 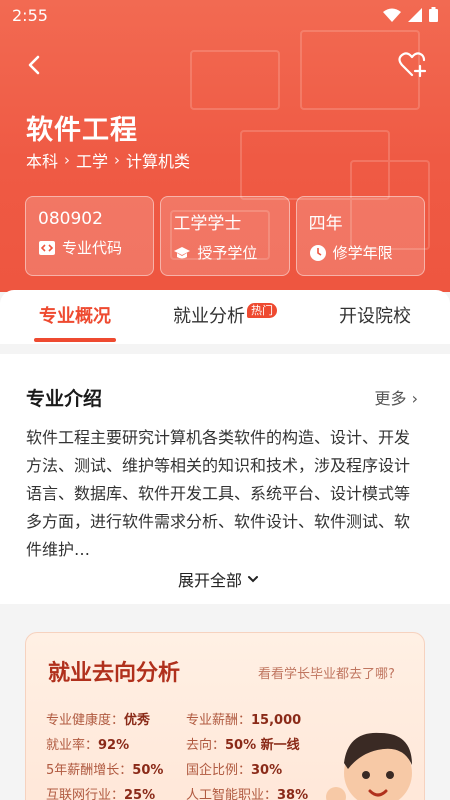 I want to click on wifi-icon, so click(x=392, y=15).